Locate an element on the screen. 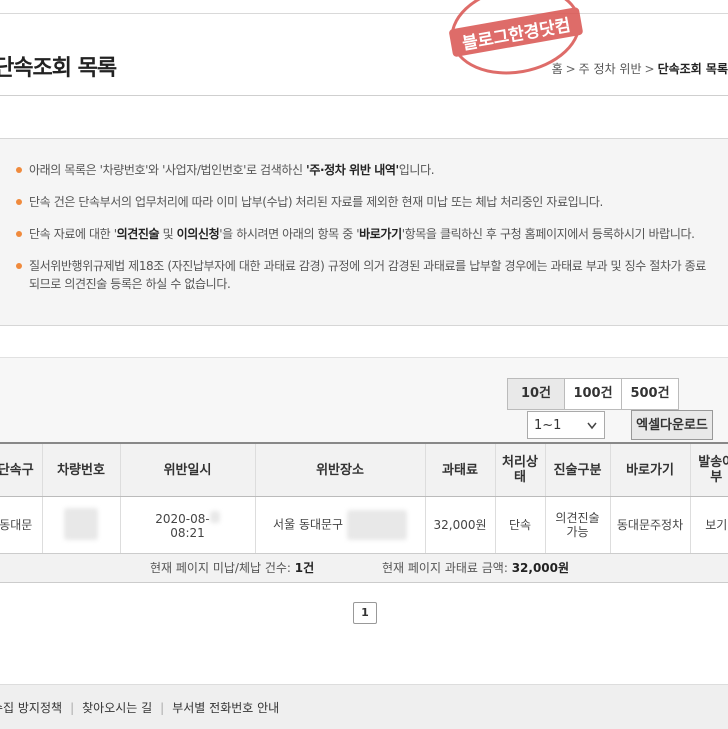 The height and width of the screenshot is (729, 728). page-size-100: 100건 is located at coordinates (592, 394).